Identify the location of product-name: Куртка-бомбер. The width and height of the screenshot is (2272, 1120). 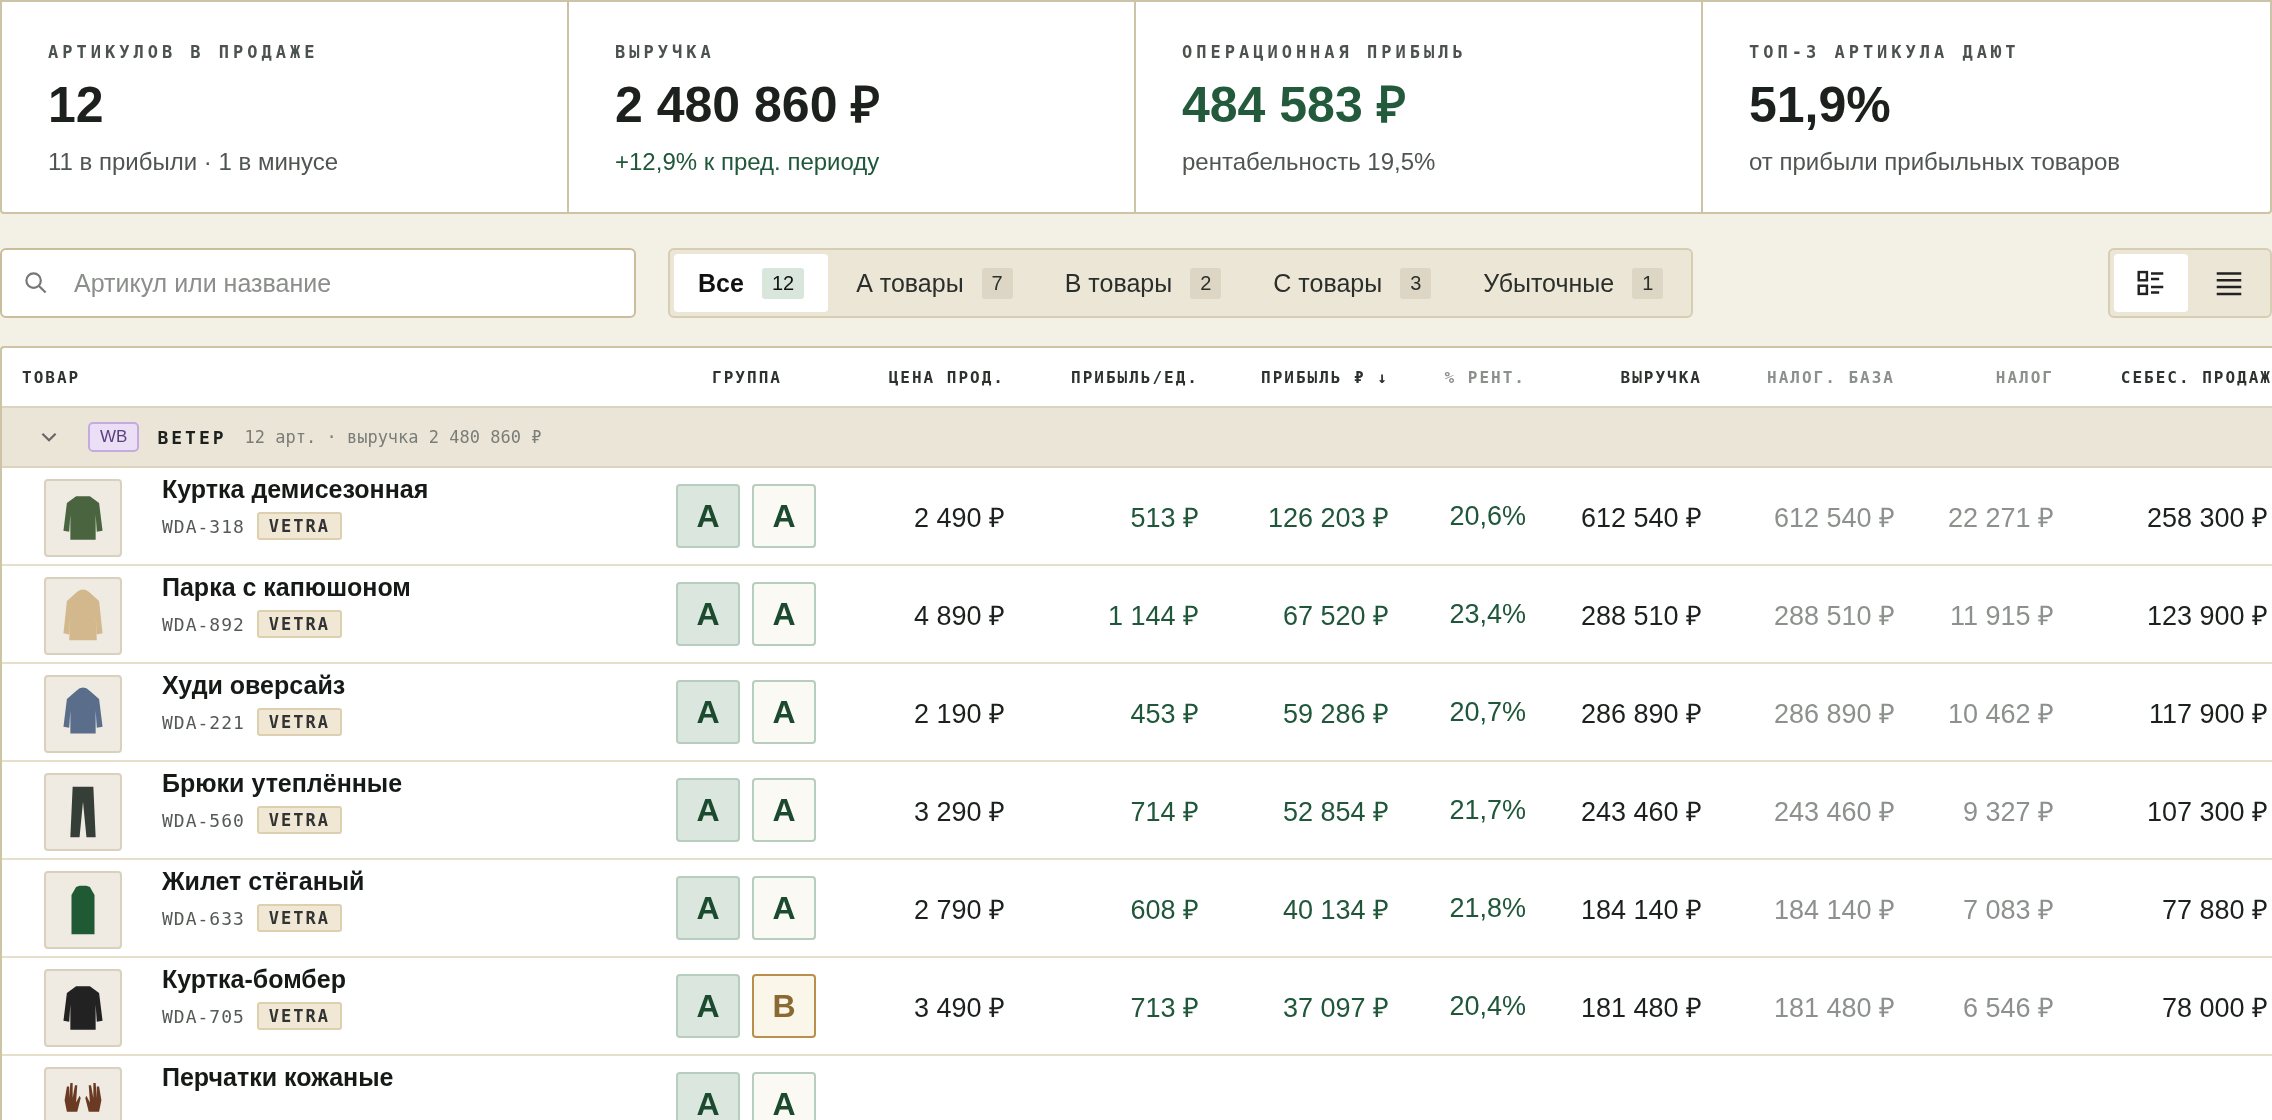
(254, 979).